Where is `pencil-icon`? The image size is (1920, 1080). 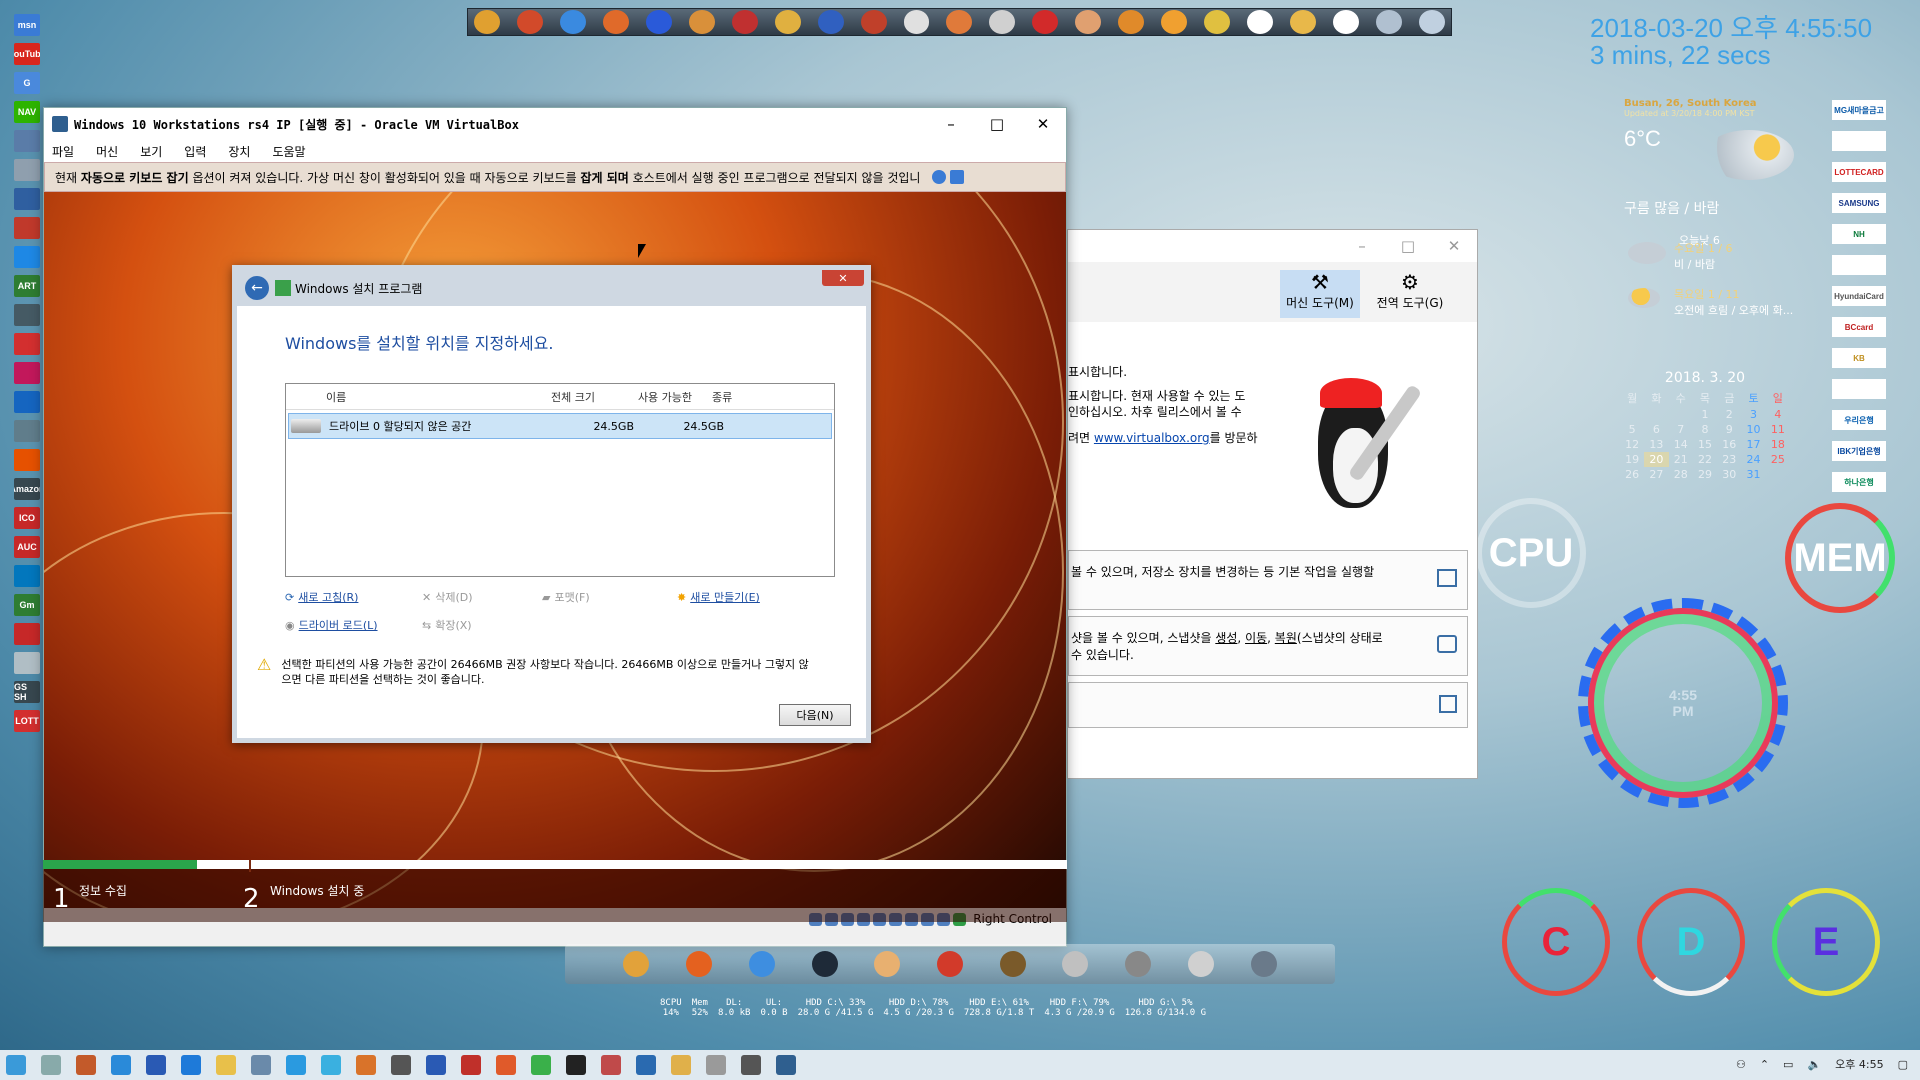 pencil-icon is located at coordinates (1303, 22).